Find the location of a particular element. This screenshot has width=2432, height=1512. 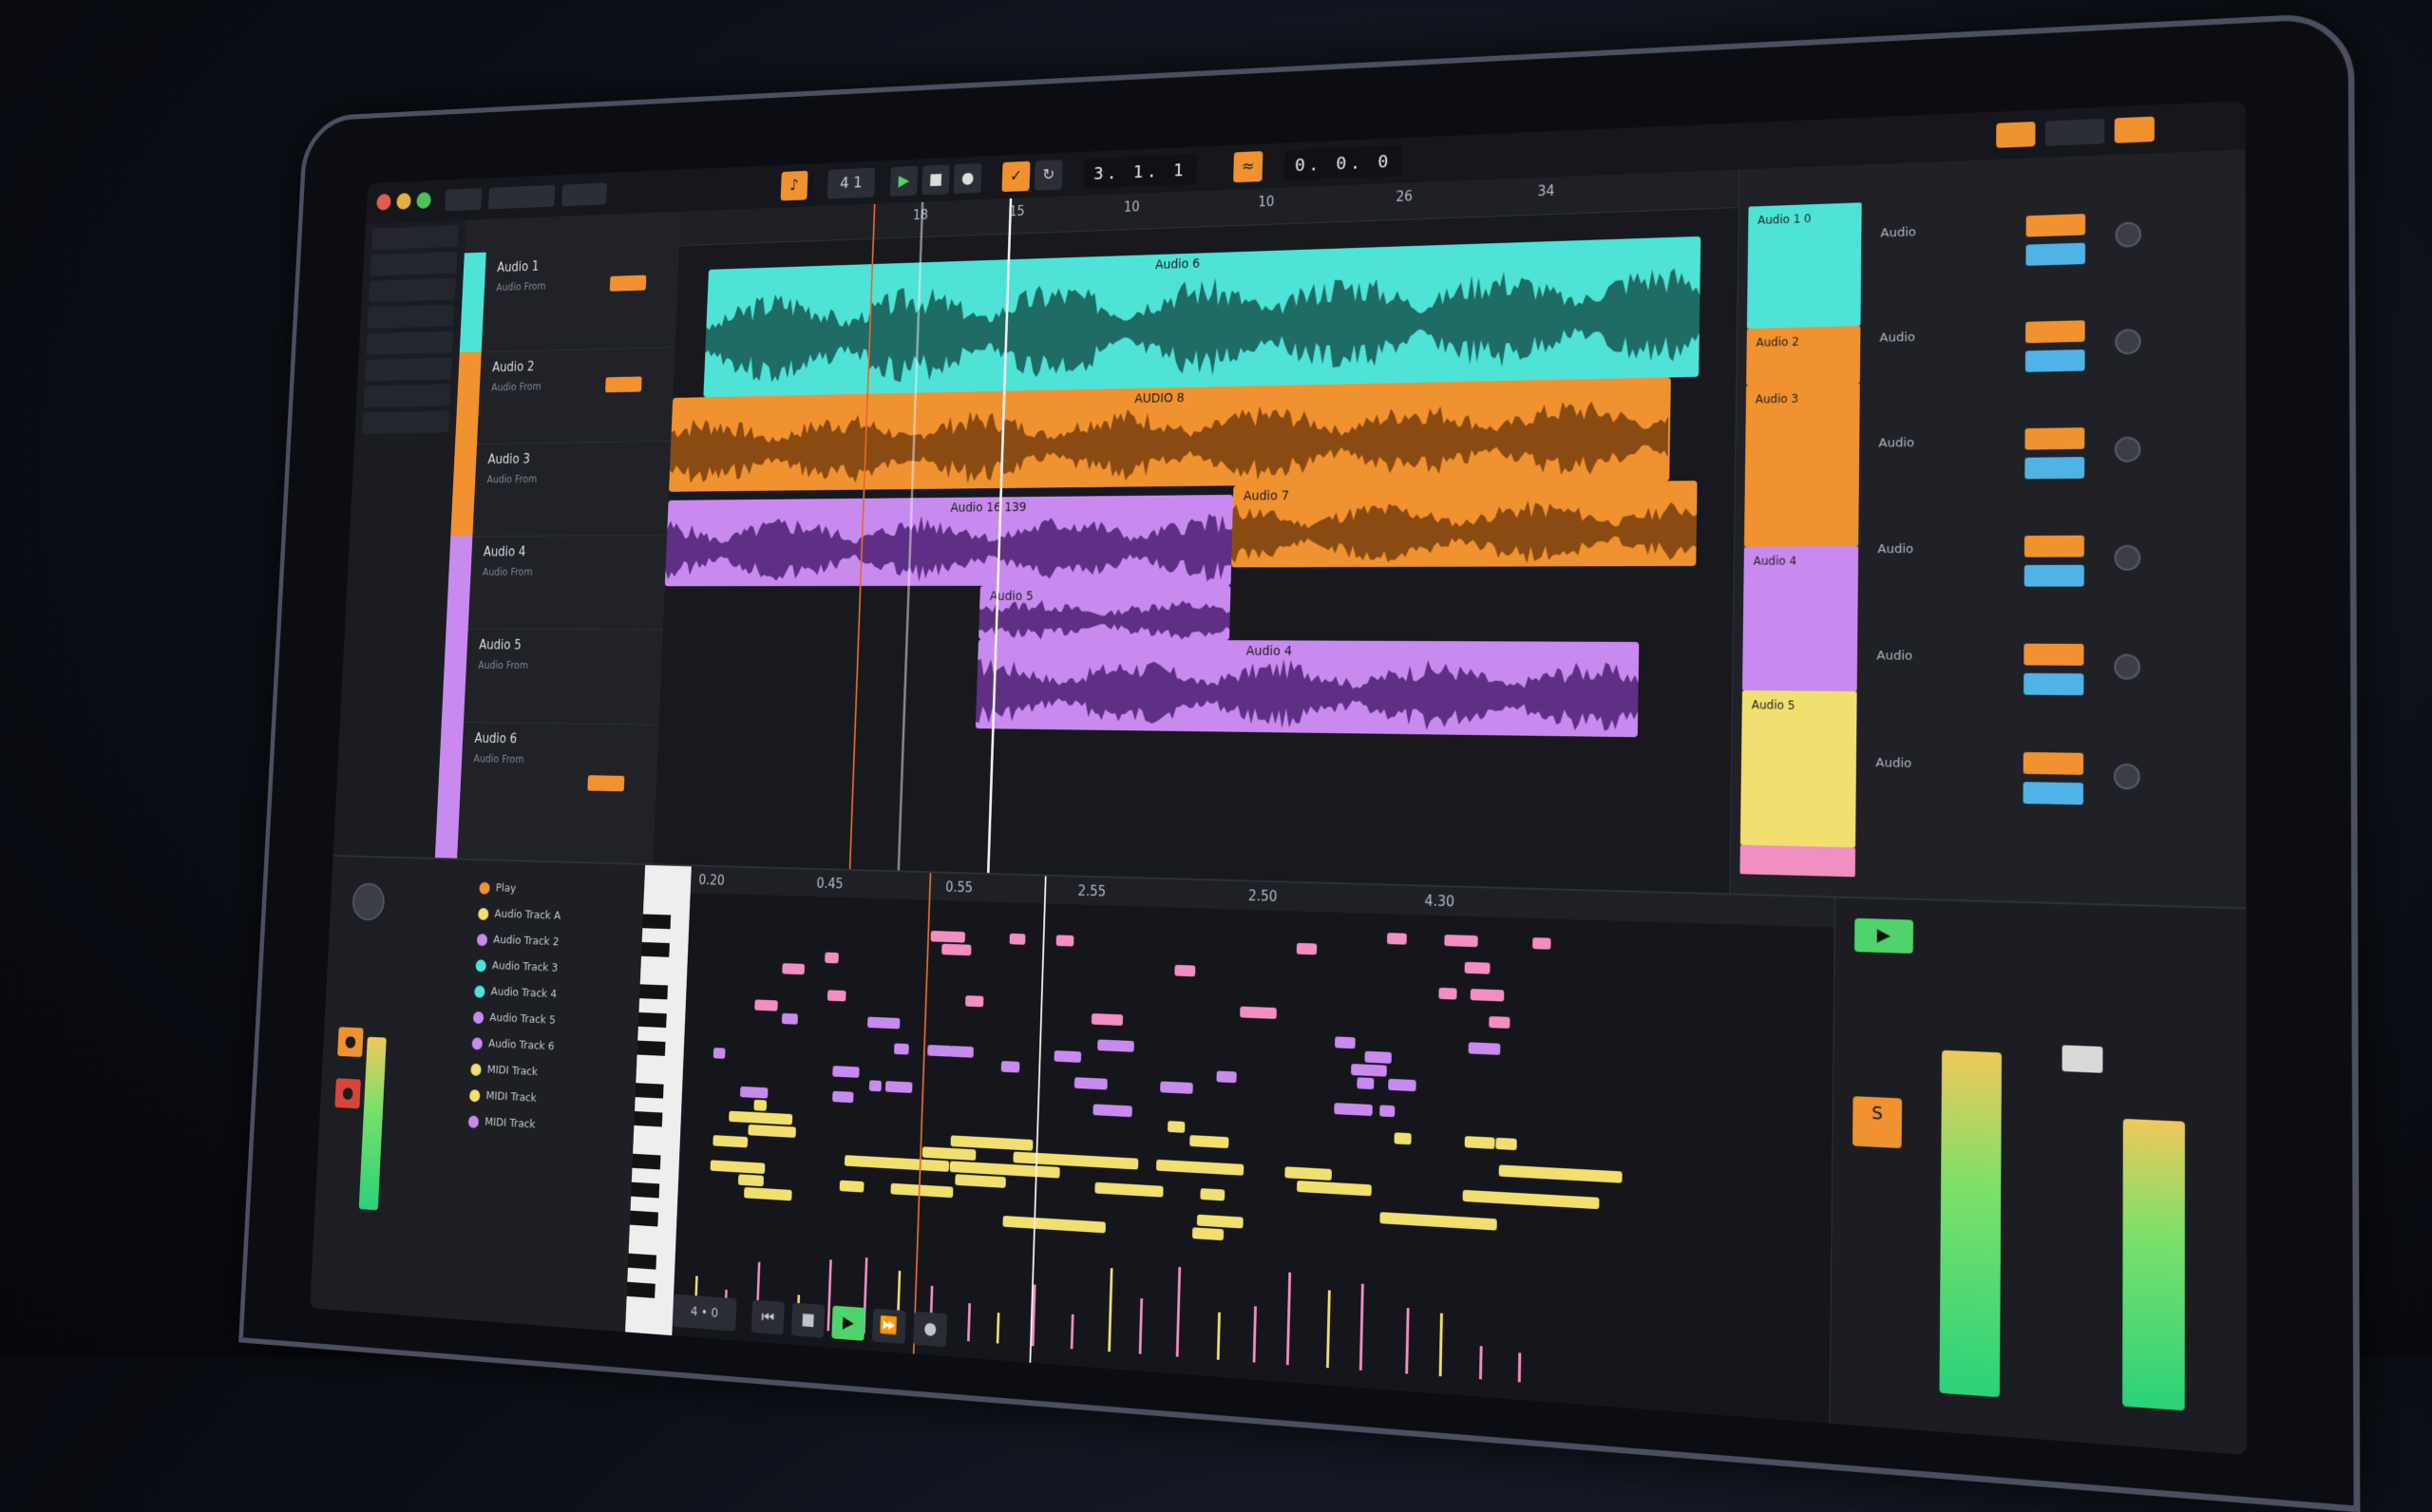

track-header: Audio 6 Audio From is located at coordinates (546, 793).